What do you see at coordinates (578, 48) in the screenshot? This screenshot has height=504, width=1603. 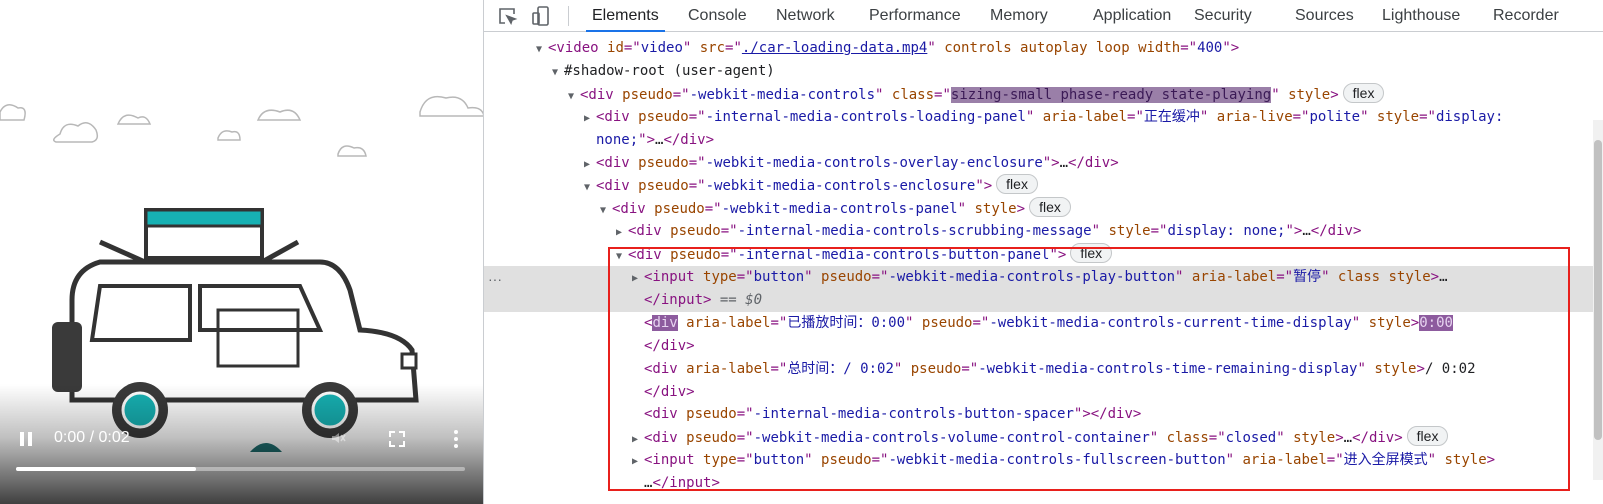 I see `code-token: <video` at bounding box center [578, 48].